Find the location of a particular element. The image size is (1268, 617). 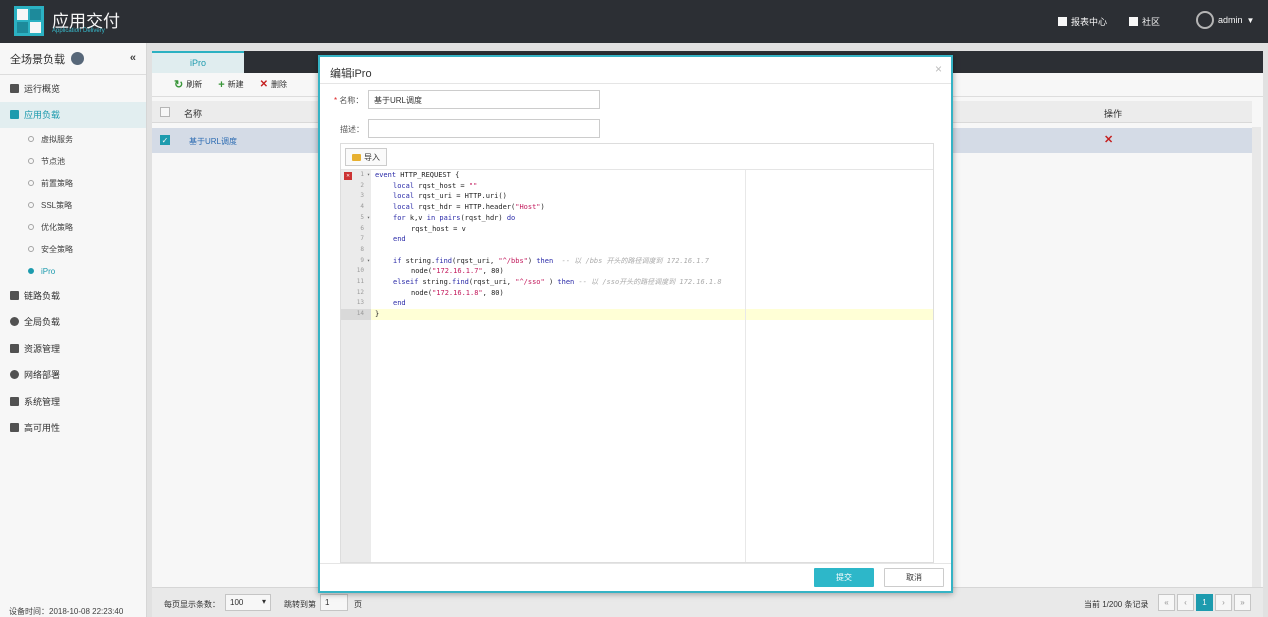

name-input: 基于URL调度 is located at coordinates (484, 99).